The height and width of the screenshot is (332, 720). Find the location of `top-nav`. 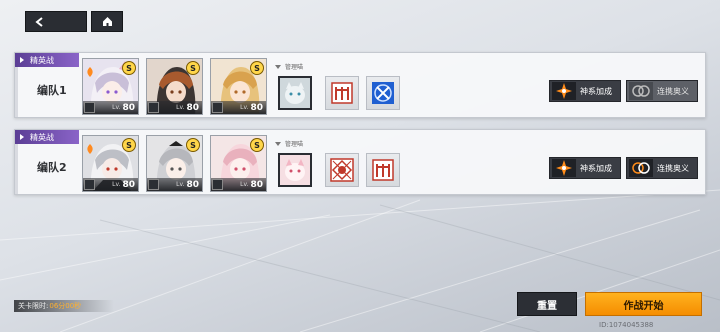

top-nav is located at coordinates (74, 21).